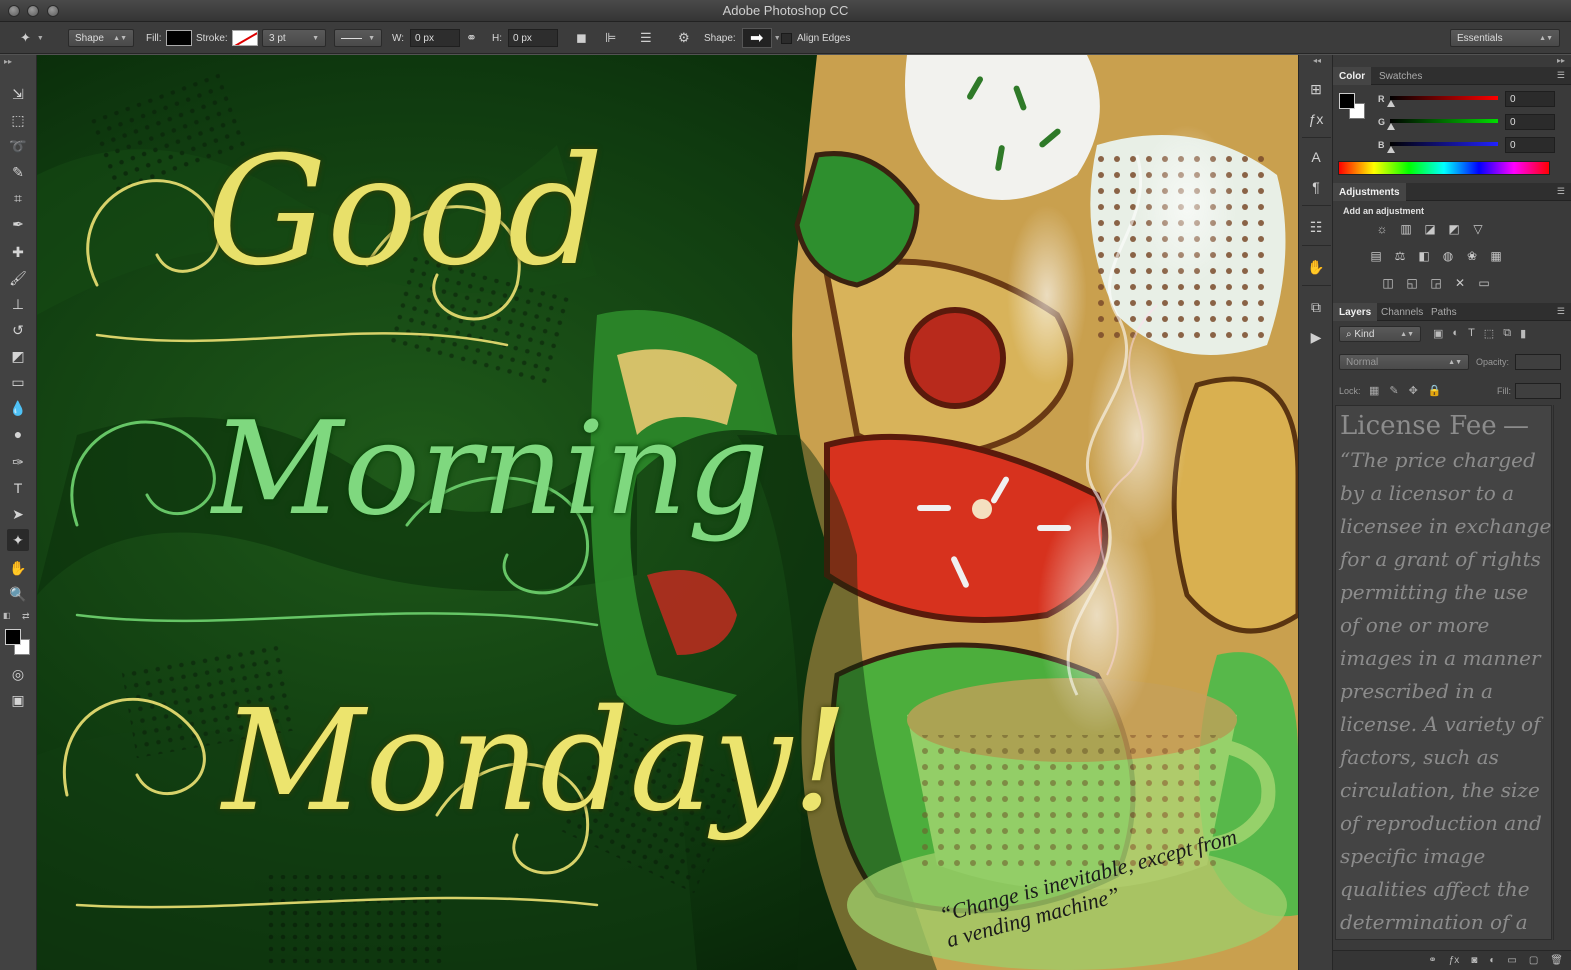 This screenshot has height=970, width=1571. Describe the element at coordinates (1355, 312) in the screenshot. I see `tab-layers: Layers` at that location.